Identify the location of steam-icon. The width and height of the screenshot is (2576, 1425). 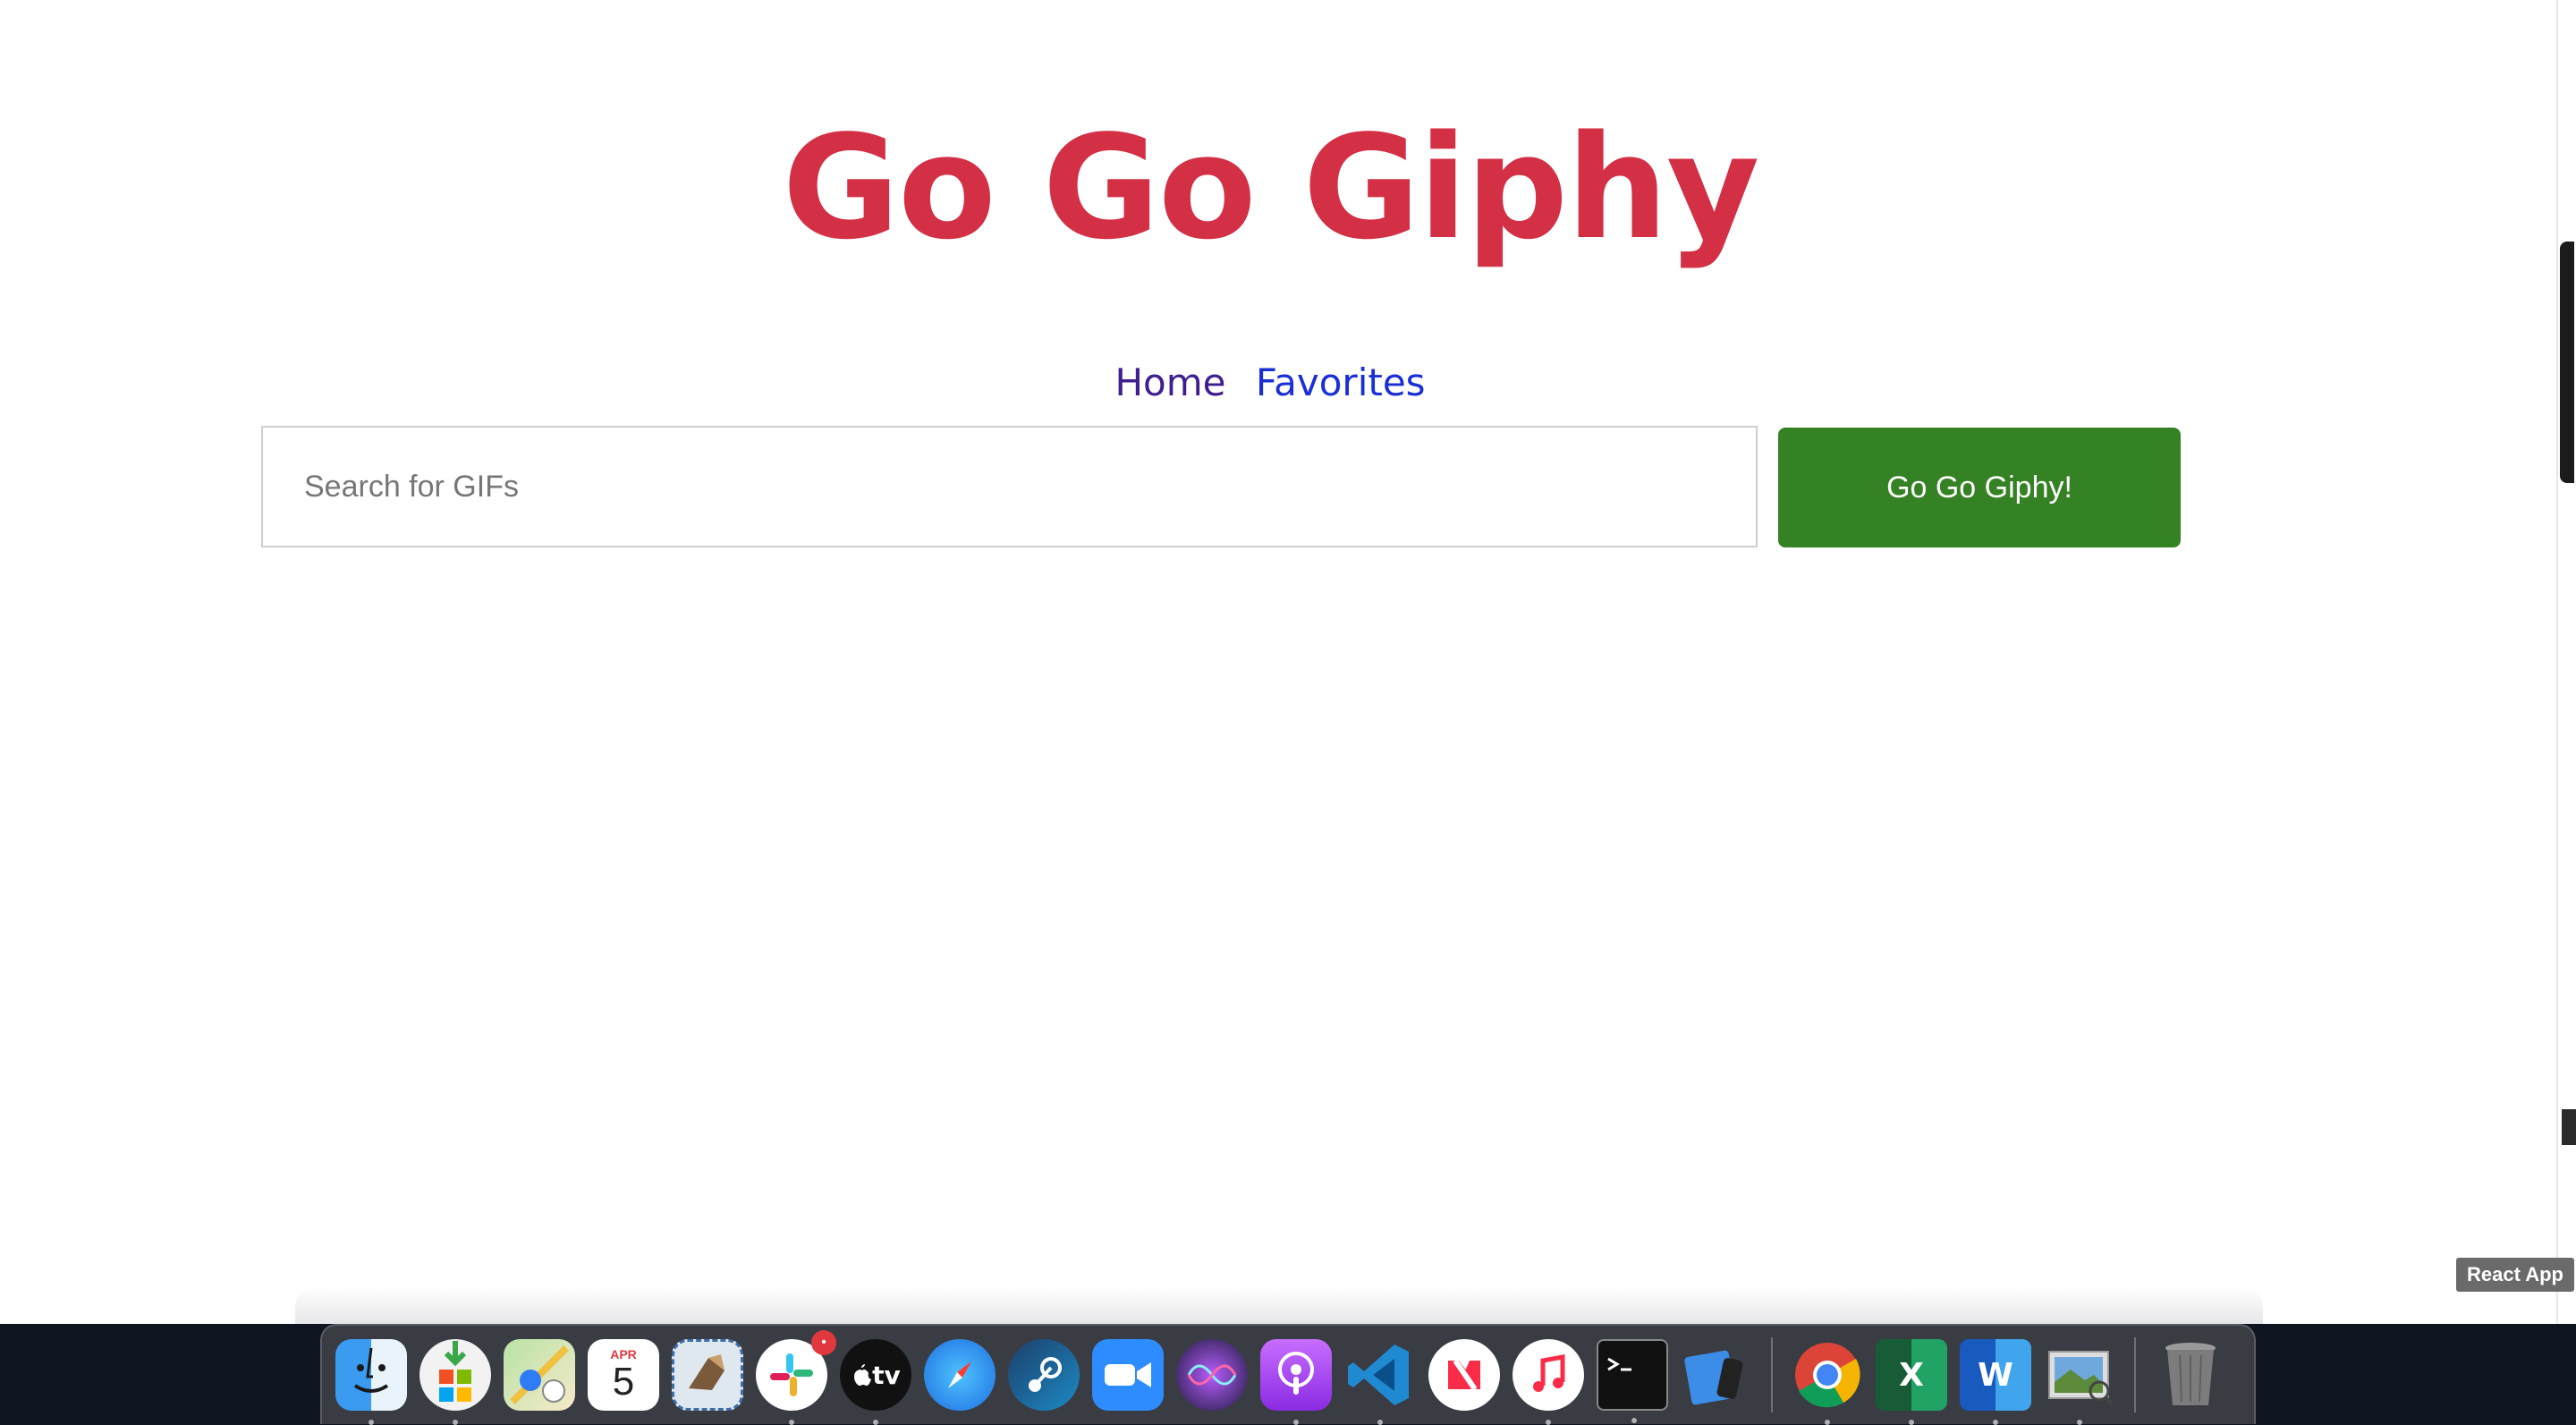
(1045, 1374).